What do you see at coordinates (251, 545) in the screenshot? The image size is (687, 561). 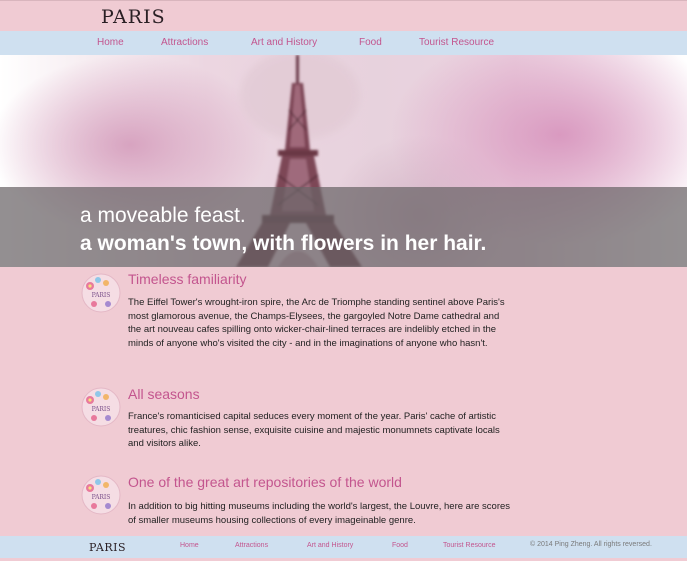 I see `footer-link-attractions: Attractions` at bounding box center [251, 545].